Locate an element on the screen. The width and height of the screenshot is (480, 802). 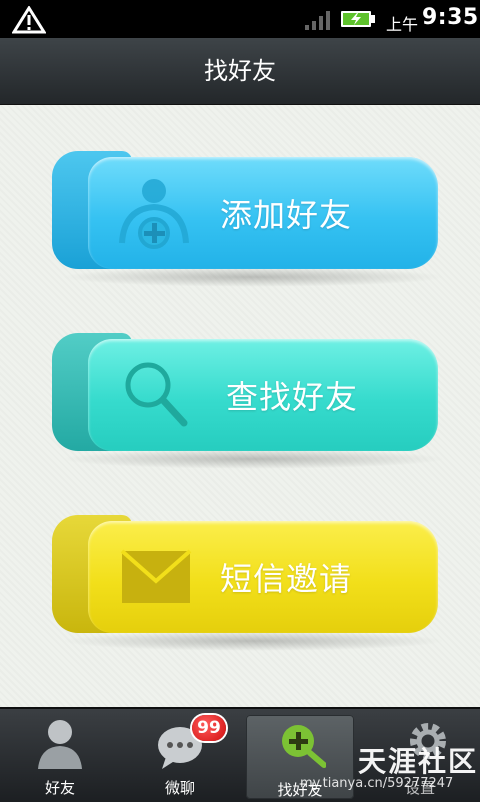
page-title: 找好友 is located at coordinates (240, 71).